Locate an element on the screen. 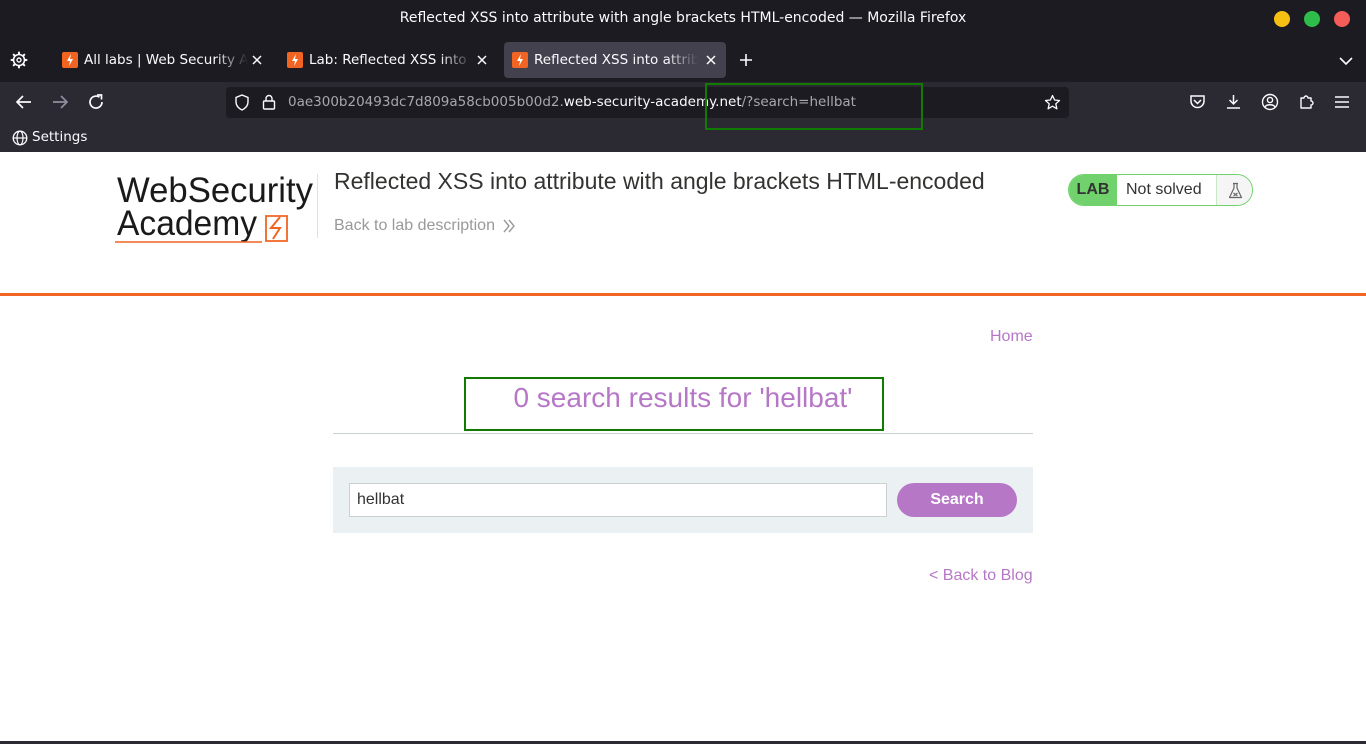  tab-all-labs: All labs | Web Security Academy is located at coordinates (163, 60).